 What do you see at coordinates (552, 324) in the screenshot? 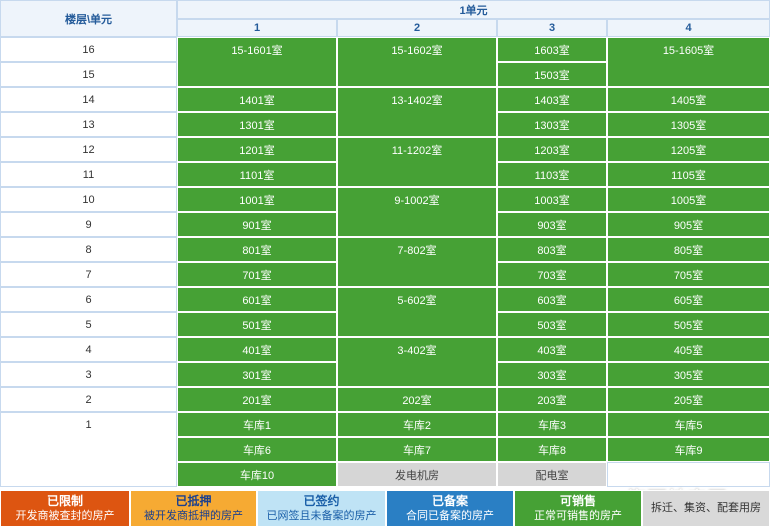
I see `unit-cell: 503室` at bounding box center [552, 324].